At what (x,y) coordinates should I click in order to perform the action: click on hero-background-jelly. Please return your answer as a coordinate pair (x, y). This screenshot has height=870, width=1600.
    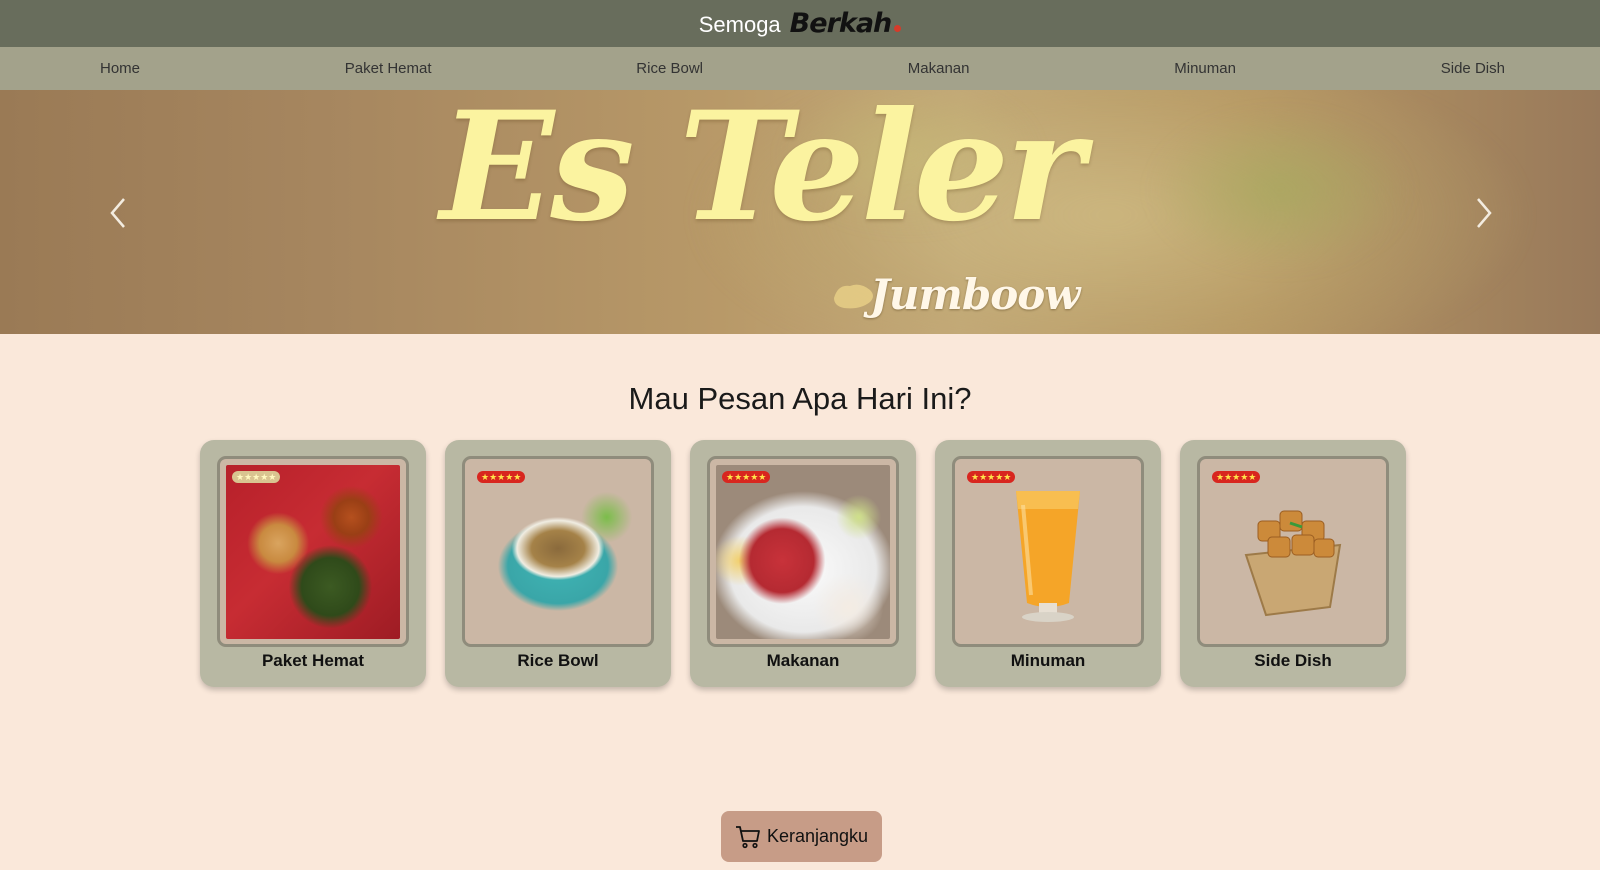
    Looking at the image, I should click on (1280, 190).